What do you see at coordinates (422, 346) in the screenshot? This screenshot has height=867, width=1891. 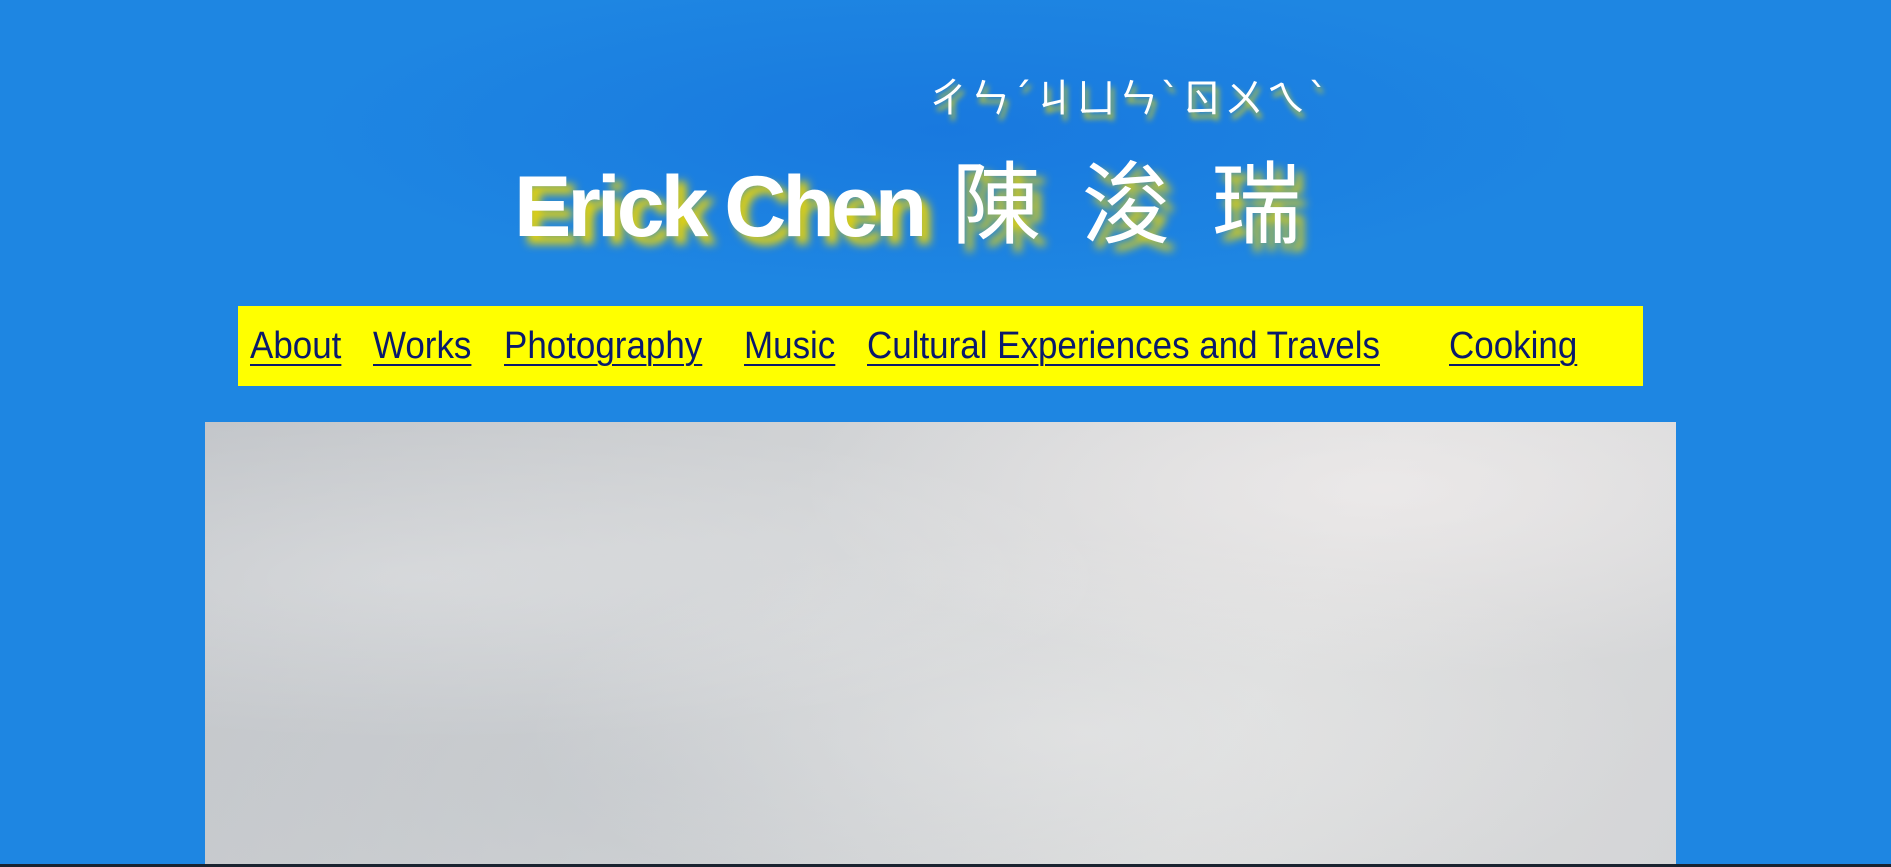 I see `nav-link-works: Works` at bounding box center [422, 346].